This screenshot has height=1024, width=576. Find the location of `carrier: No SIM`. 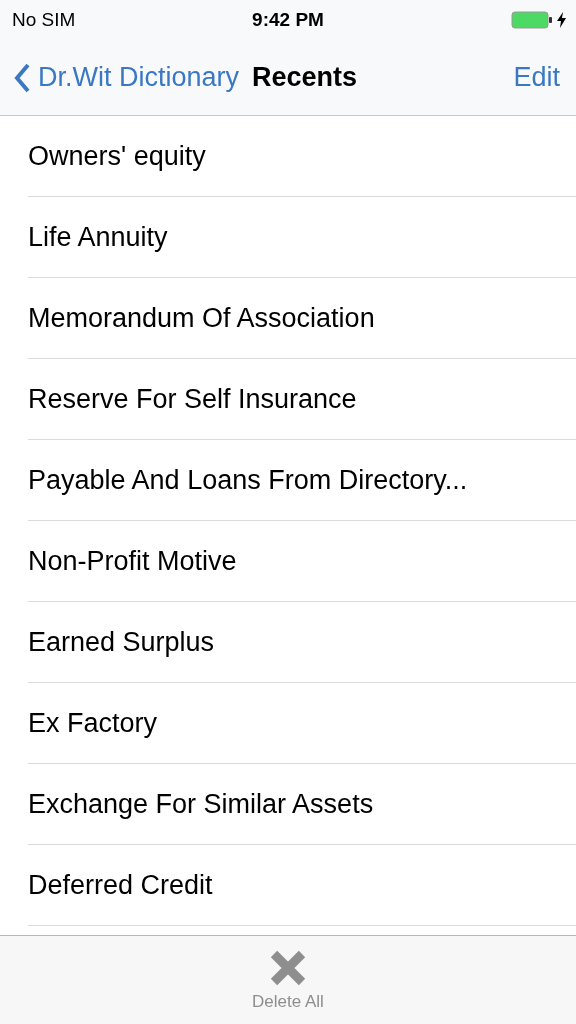

carrier: No SIM is located at coordinates (44, 20).